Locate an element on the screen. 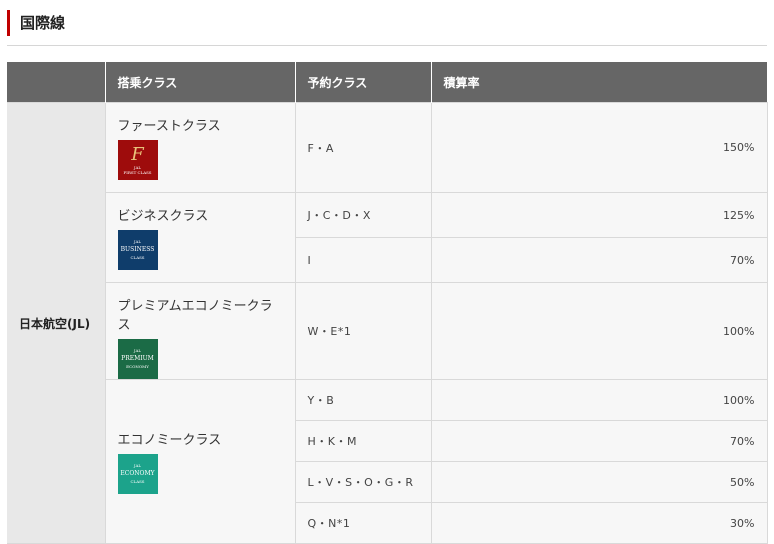 This screenshot has width=774, height=544. business-class-logo-icon: JAL BUSINESS CLASS is located at coordinates (137, 250).